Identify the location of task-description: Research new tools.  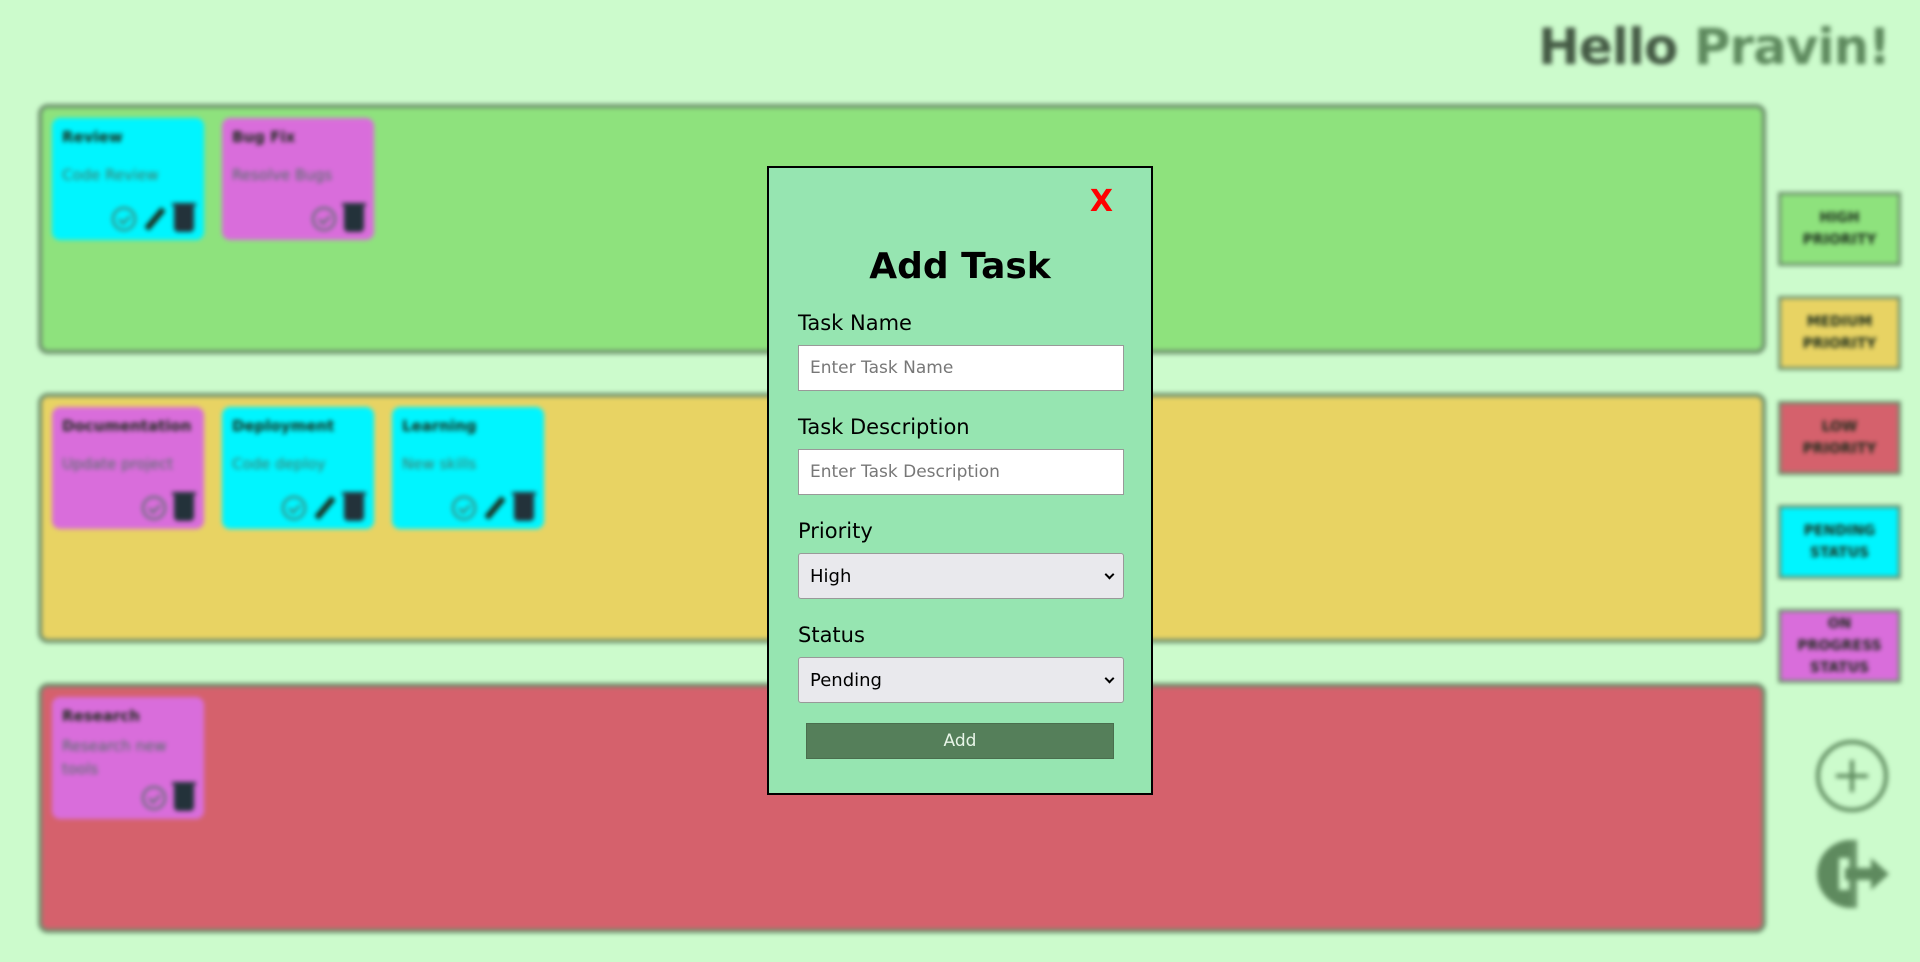
(114, 757).